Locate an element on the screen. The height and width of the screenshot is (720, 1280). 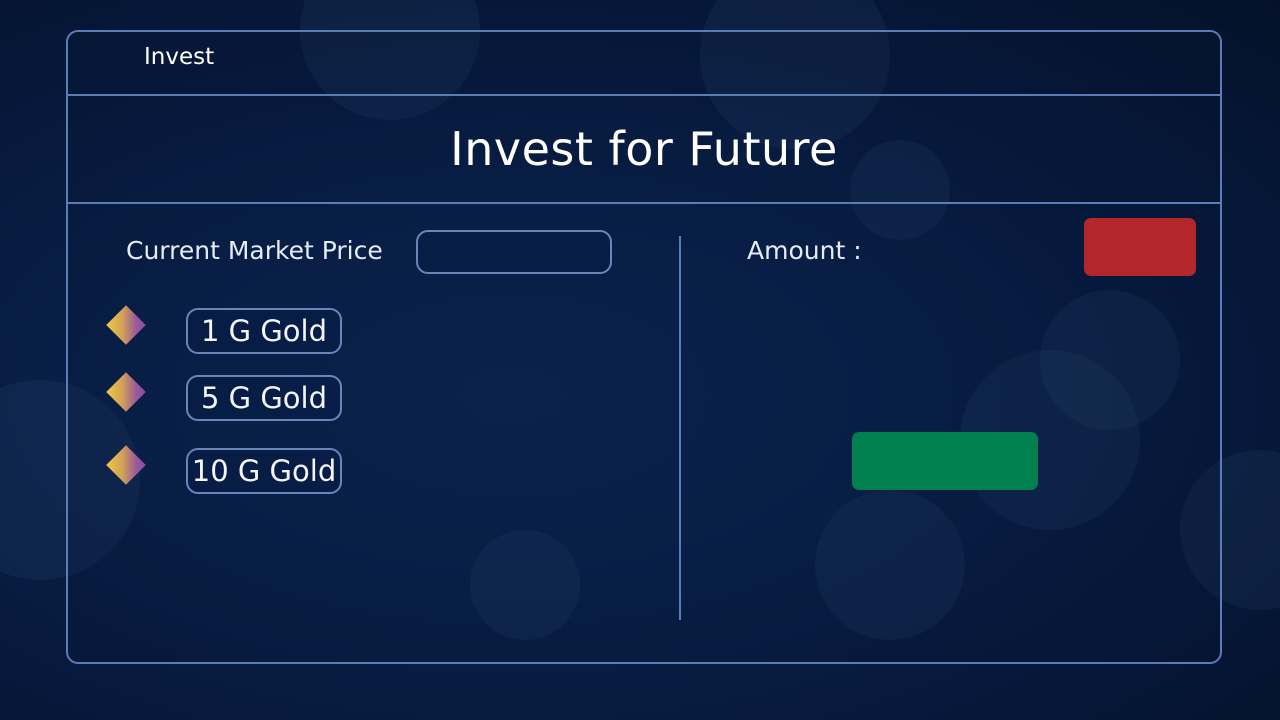
market-price-label: Current Market Price is located at coordinates (254, 250).